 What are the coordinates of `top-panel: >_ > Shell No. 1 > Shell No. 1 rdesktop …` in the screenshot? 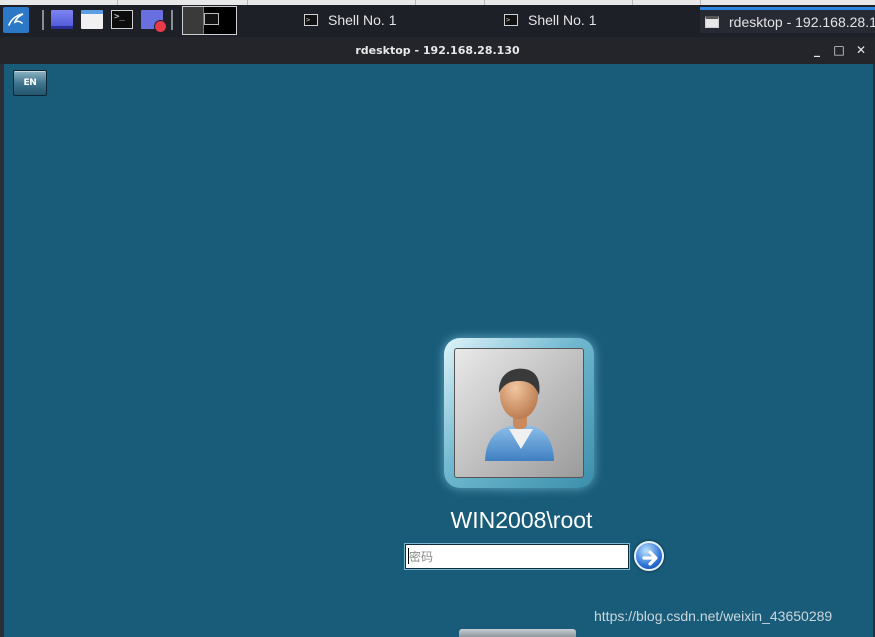 It's located at (437, 18).